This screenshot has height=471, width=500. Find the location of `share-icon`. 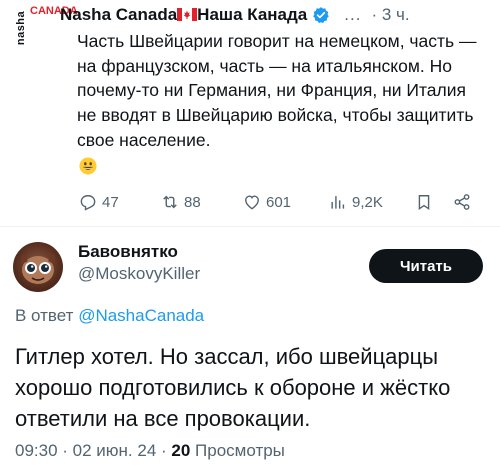

share-icon is located at coordinates (462, 202).